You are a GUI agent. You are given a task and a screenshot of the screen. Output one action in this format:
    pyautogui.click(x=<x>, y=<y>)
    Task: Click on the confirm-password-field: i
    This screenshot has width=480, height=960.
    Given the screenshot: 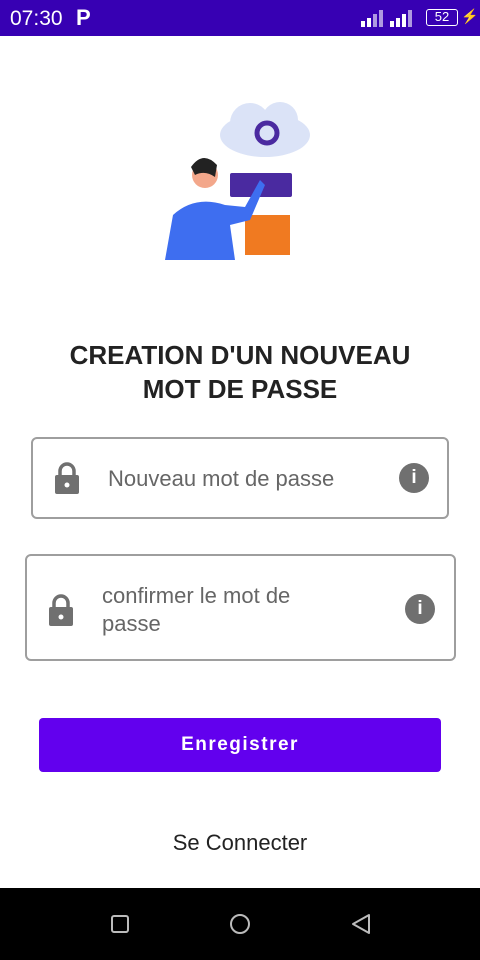 What is the action you would take?
    pyautogui.click(x=240, y=607)
    